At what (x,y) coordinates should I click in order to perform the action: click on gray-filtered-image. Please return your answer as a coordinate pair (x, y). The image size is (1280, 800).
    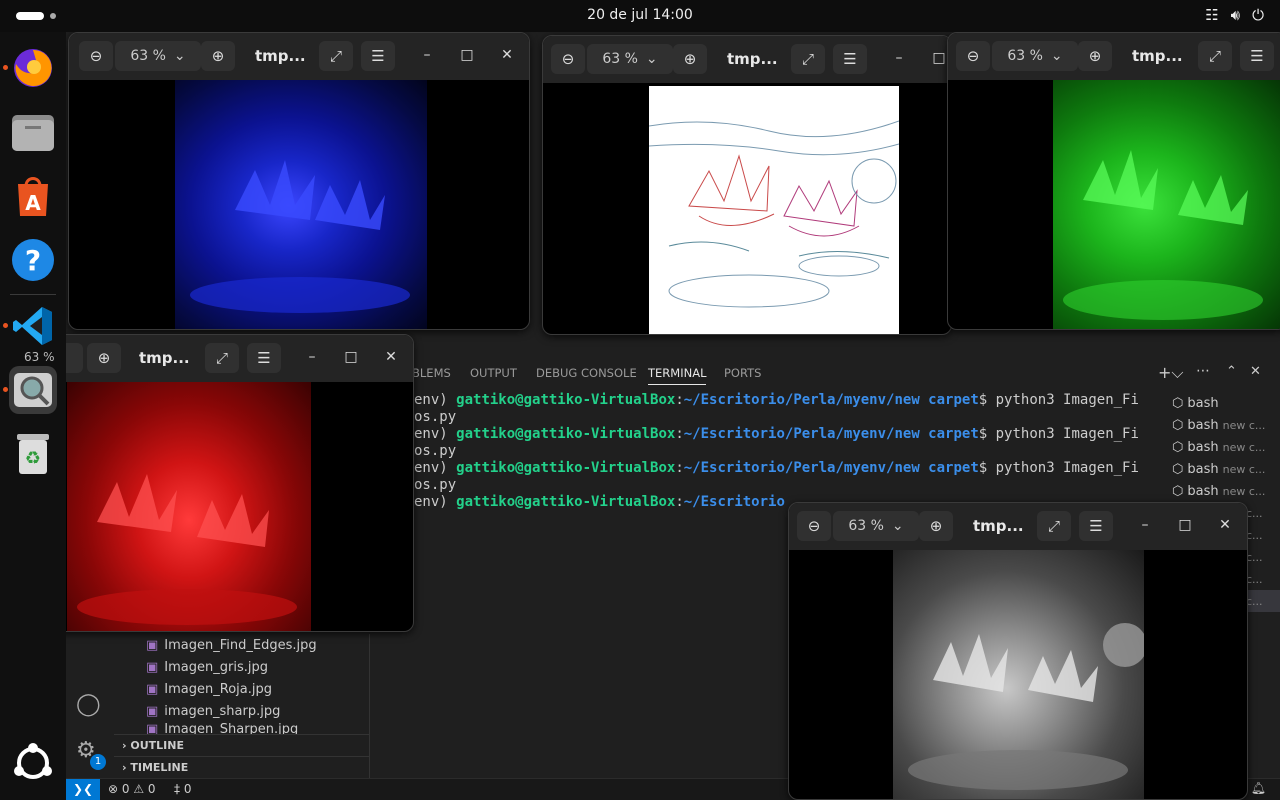
    Looking at the image, I should click on (1018, 674).